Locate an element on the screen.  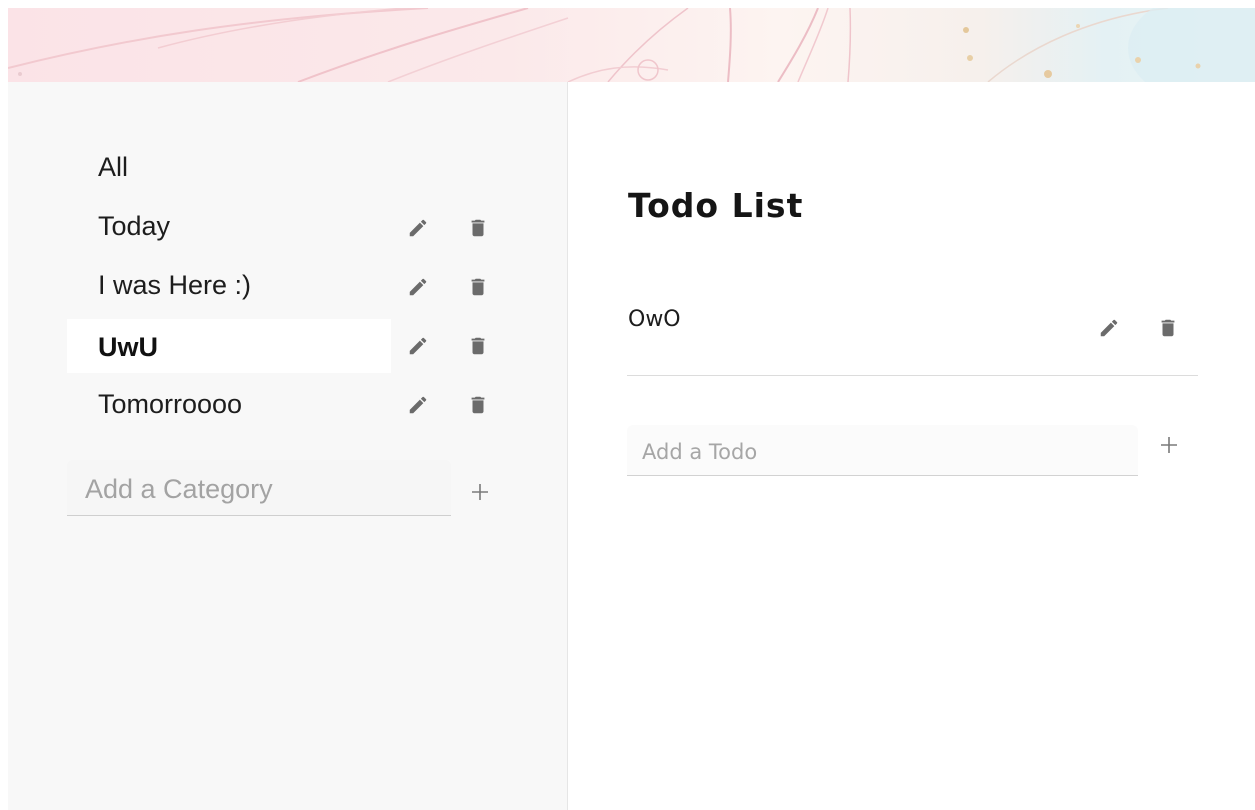
add-todo-input is located at coordinates (882, 452).